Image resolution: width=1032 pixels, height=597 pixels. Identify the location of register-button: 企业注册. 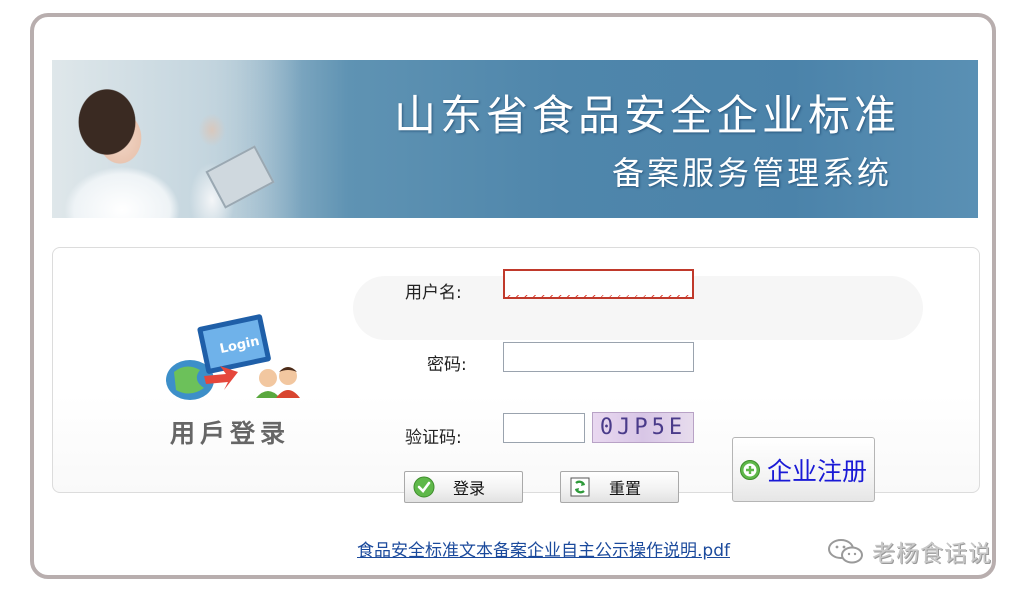
(803, 469).